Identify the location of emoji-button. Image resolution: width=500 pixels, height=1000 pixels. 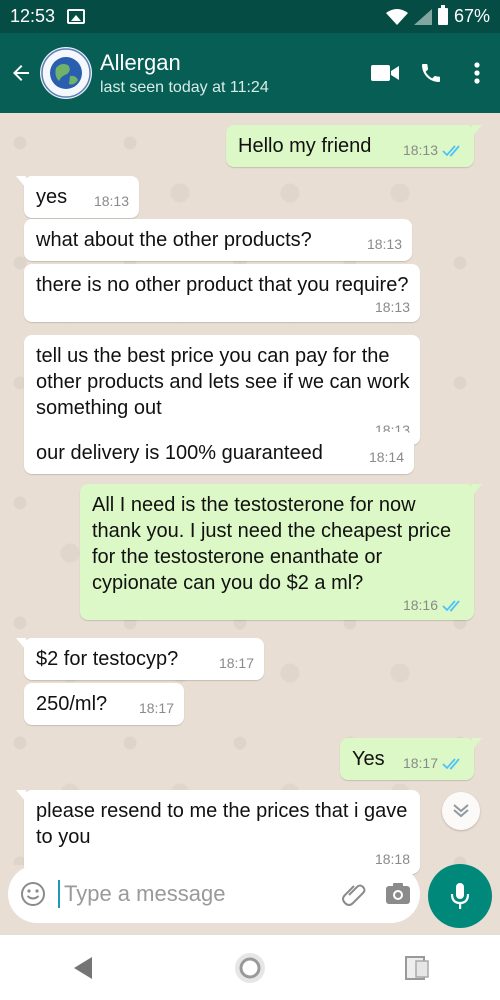
(33, 894).